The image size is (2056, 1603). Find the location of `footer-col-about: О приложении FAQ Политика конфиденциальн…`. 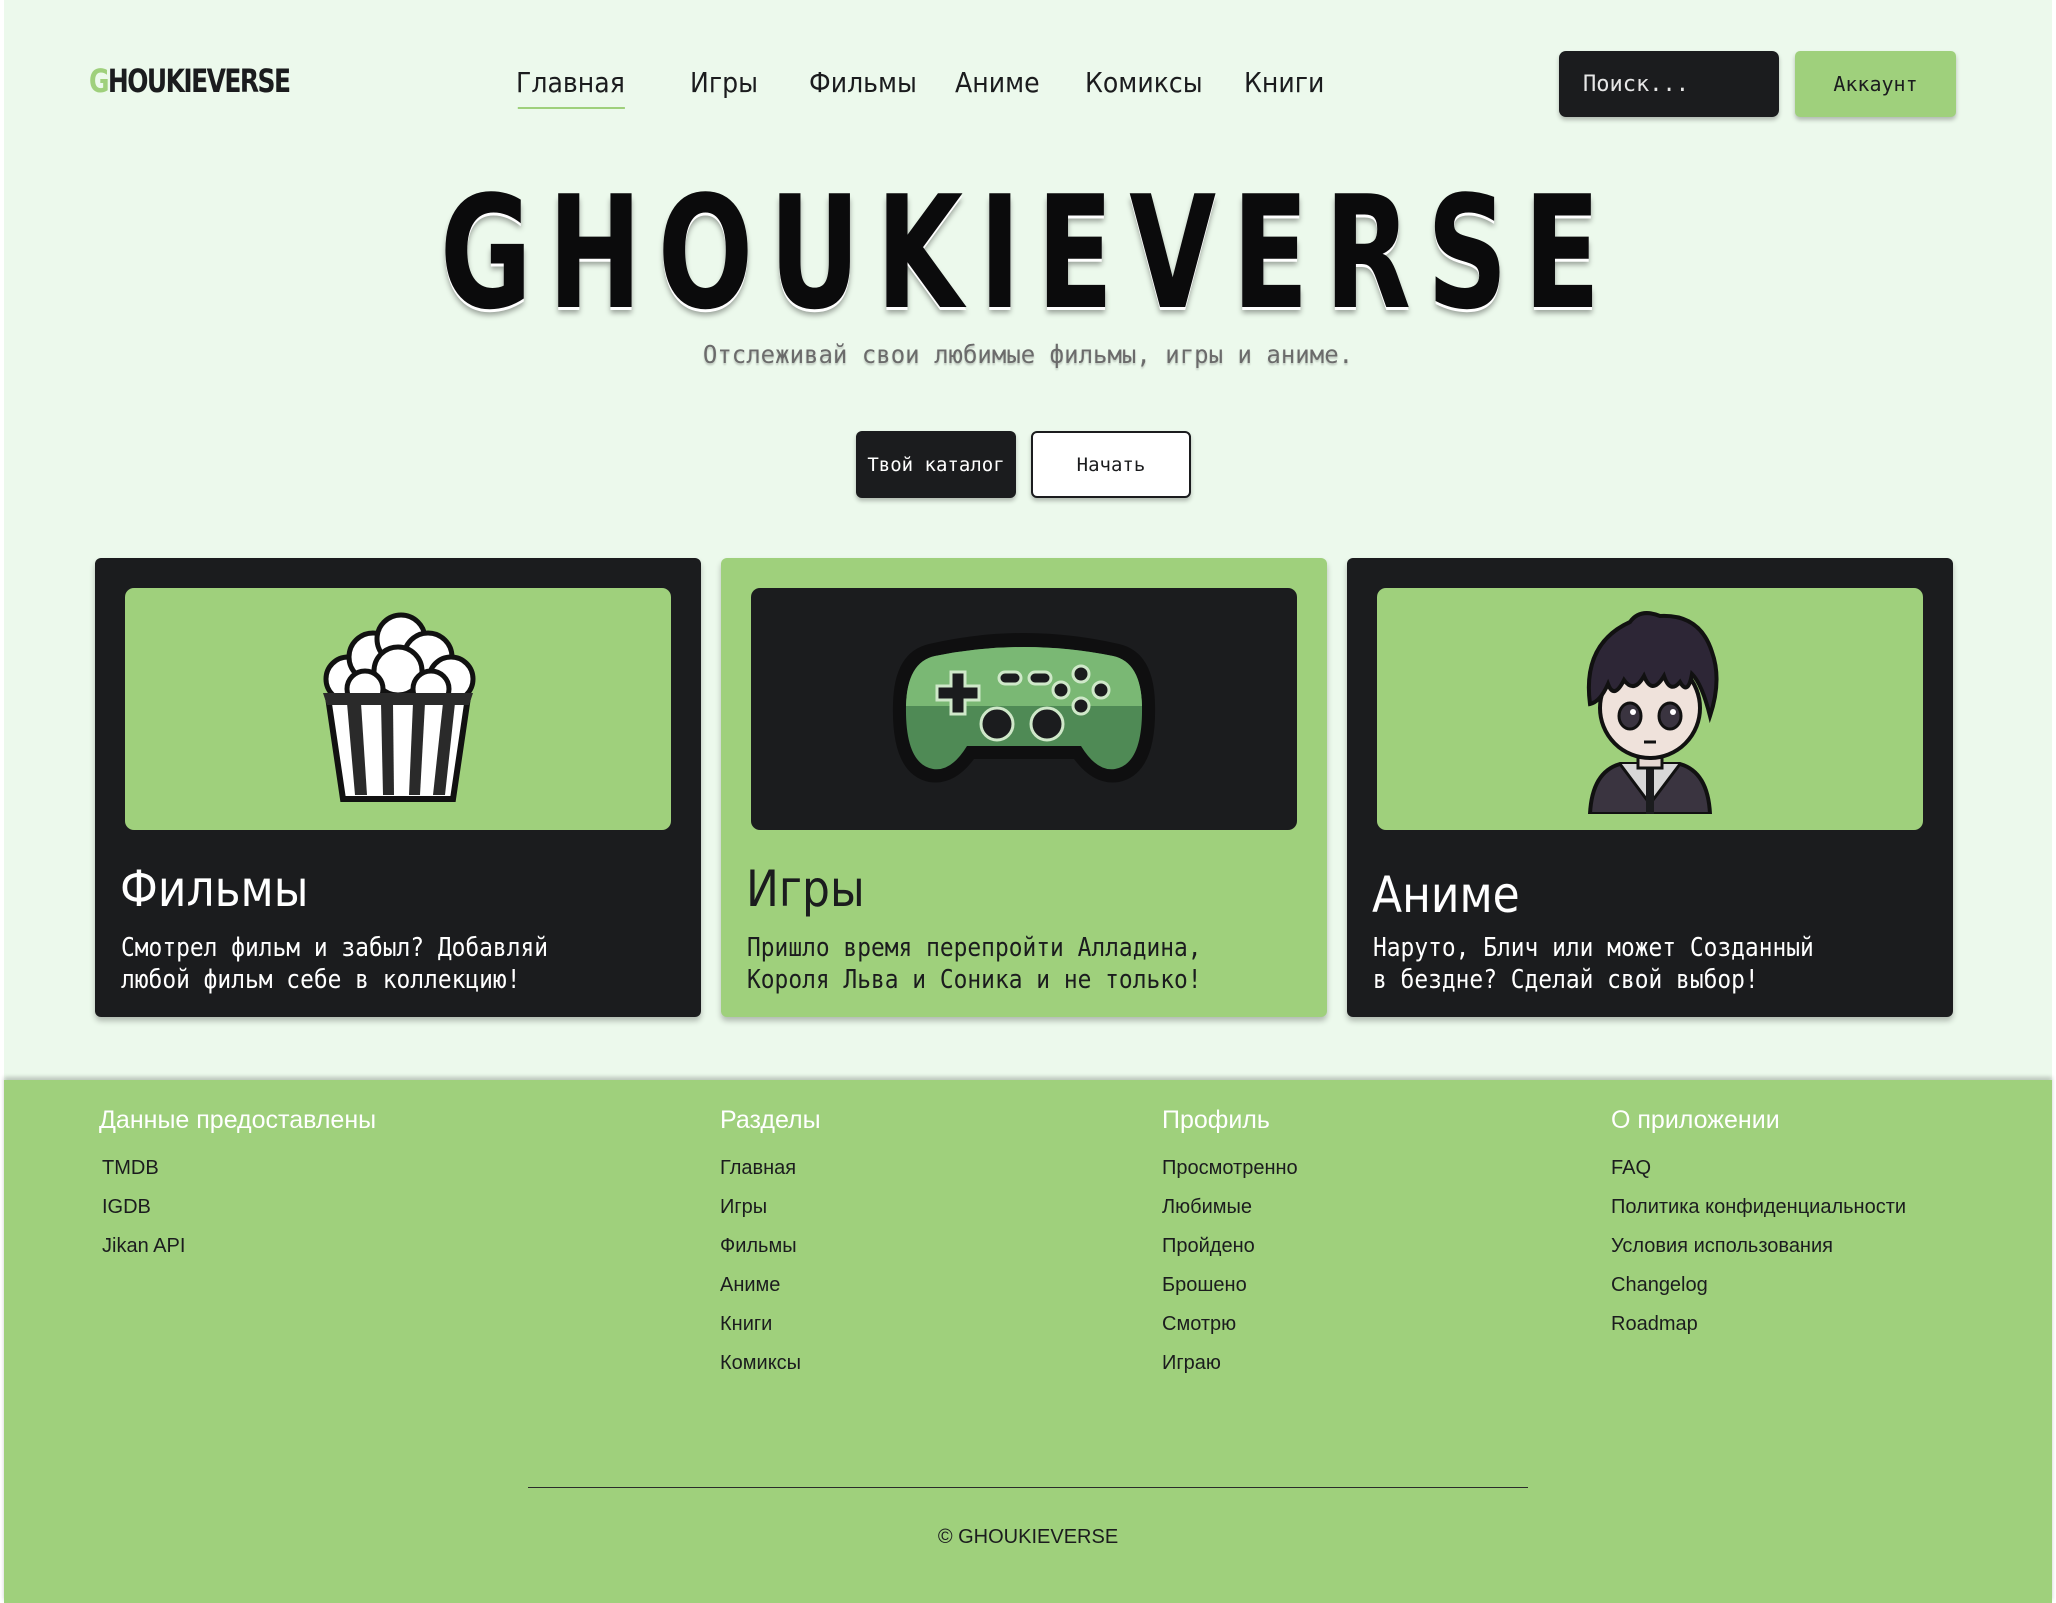

footer-col-about: О приложении FAQ Политика конфиденциальн… is located at coordinates (1758, 1229).